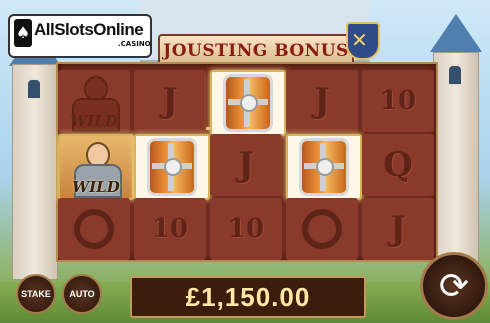 This screenshot has height=323, width=490. I want to click on spin-icon: ⟳, so click(454, 286).